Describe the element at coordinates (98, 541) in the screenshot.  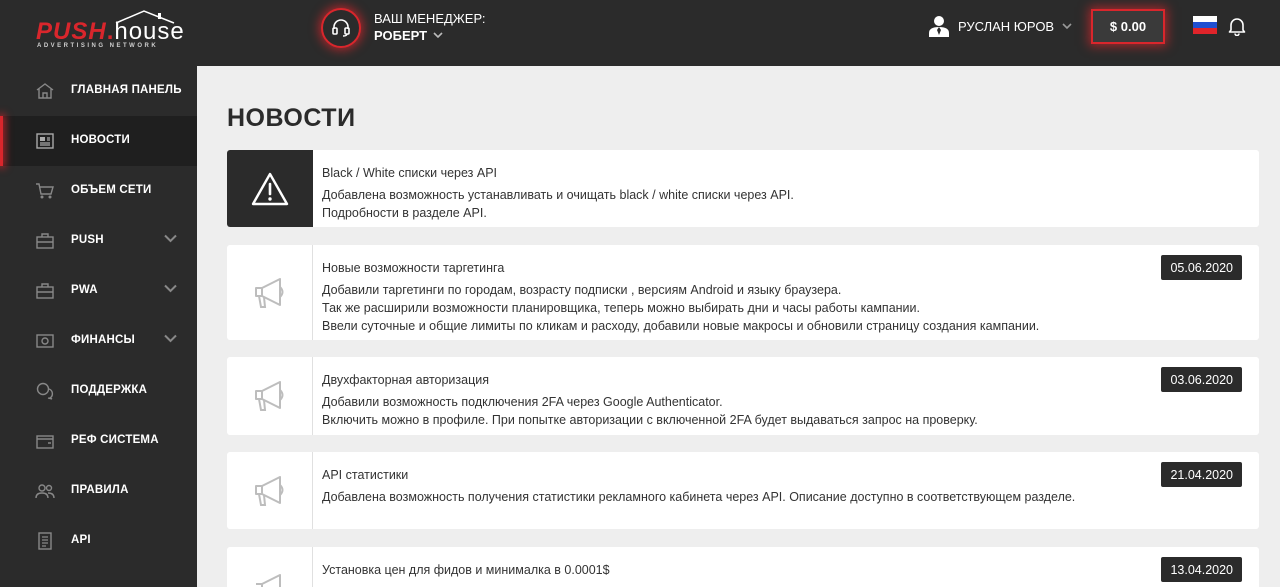
I see `sidebar-item-api: API` at that location.